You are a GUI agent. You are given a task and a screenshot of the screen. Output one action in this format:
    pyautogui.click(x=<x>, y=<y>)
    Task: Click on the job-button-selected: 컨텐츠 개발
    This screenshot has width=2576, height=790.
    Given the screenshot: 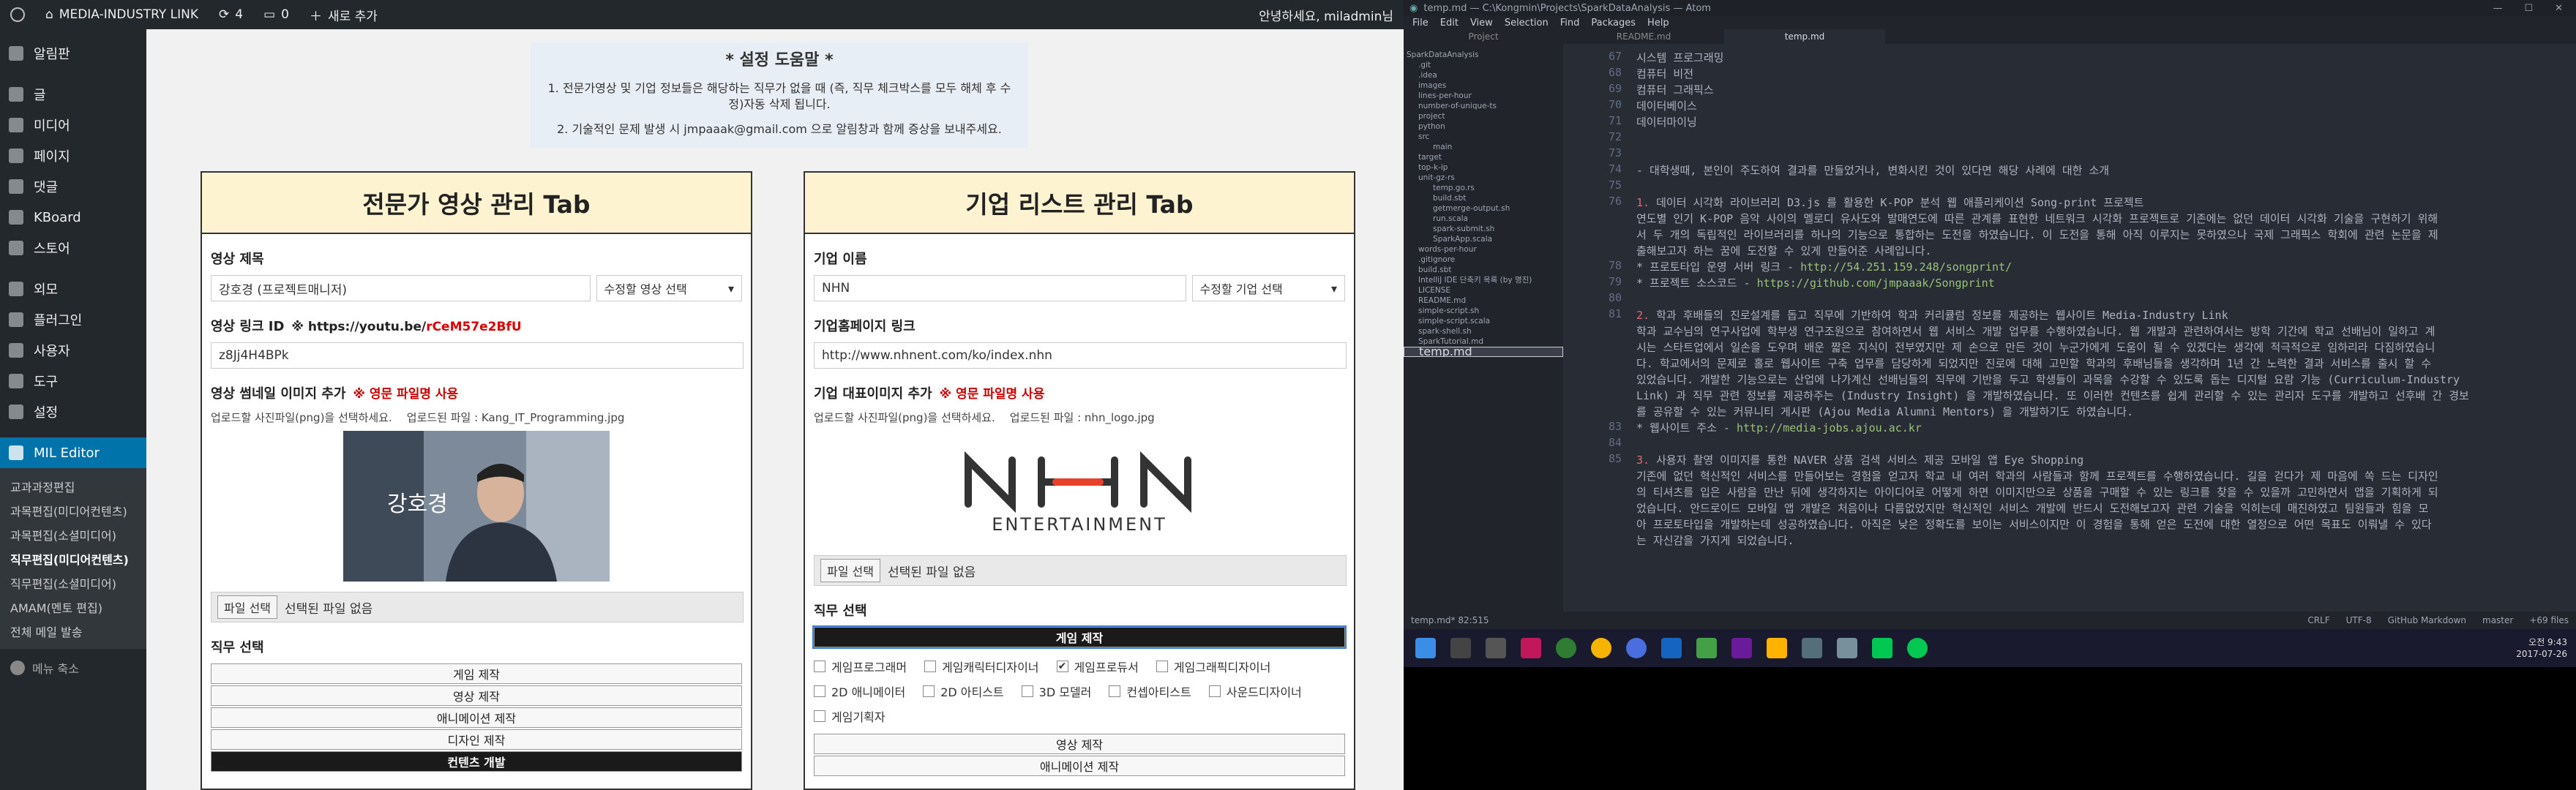 What is the action you would take?
    pyautogui.click(x=476, y=761)
    